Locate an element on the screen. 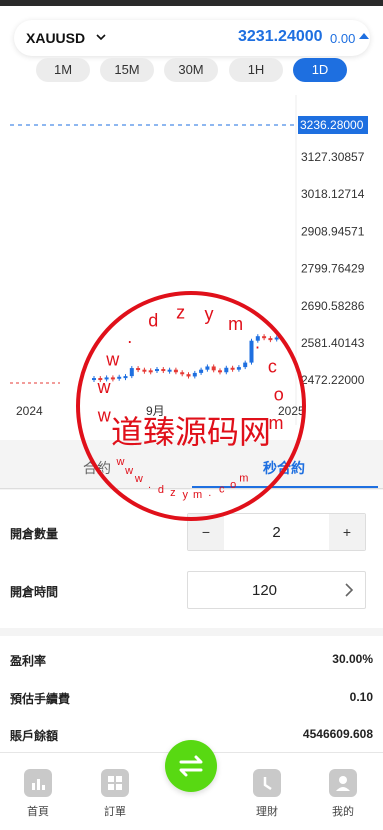  nav-orders-label: 訂單 is located at coordinates (115, 812).